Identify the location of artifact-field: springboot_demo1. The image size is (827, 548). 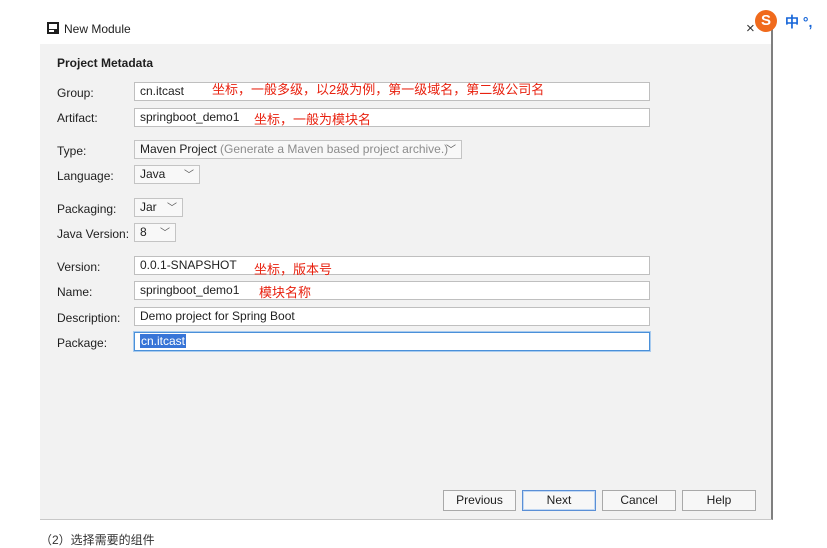
(392, 117).